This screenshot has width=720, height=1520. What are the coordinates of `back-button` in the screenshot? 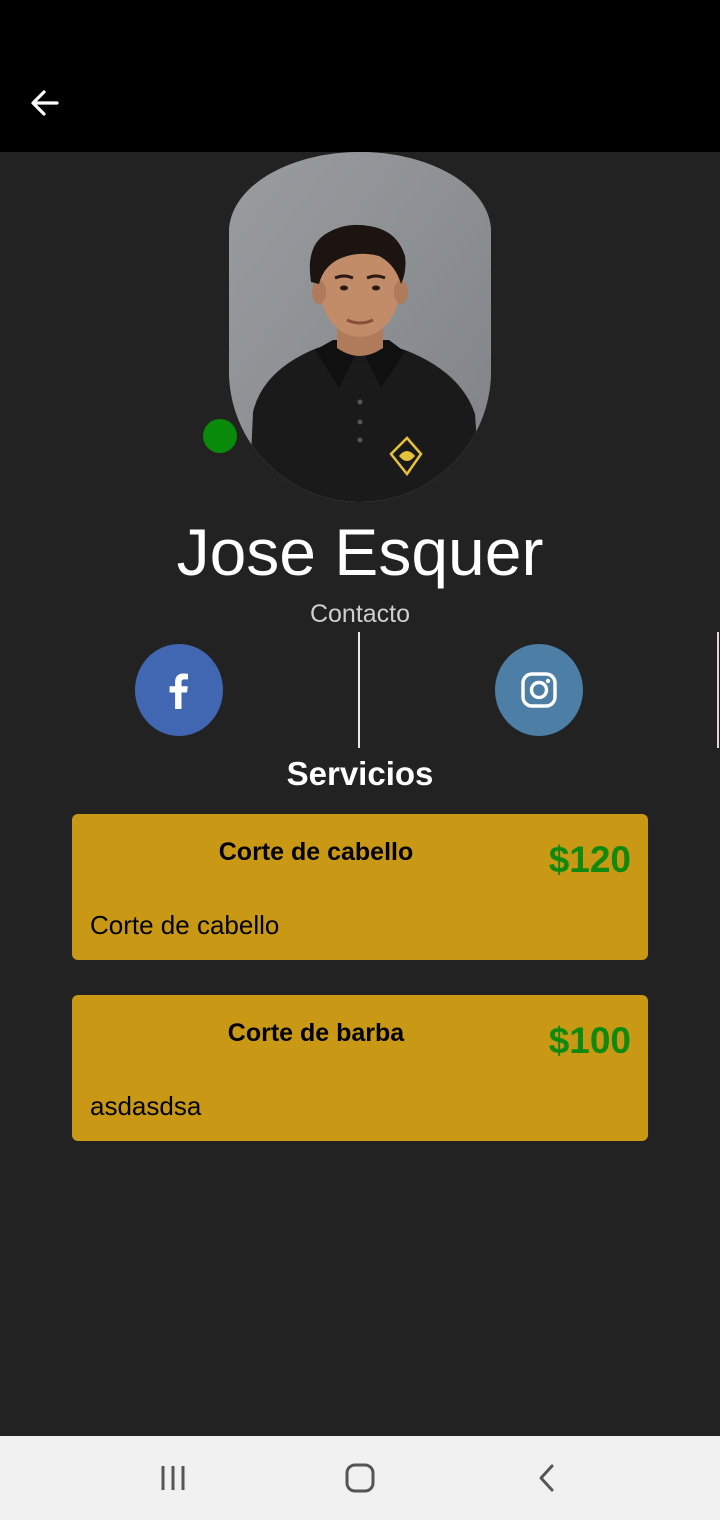 It's located at (45, 103).